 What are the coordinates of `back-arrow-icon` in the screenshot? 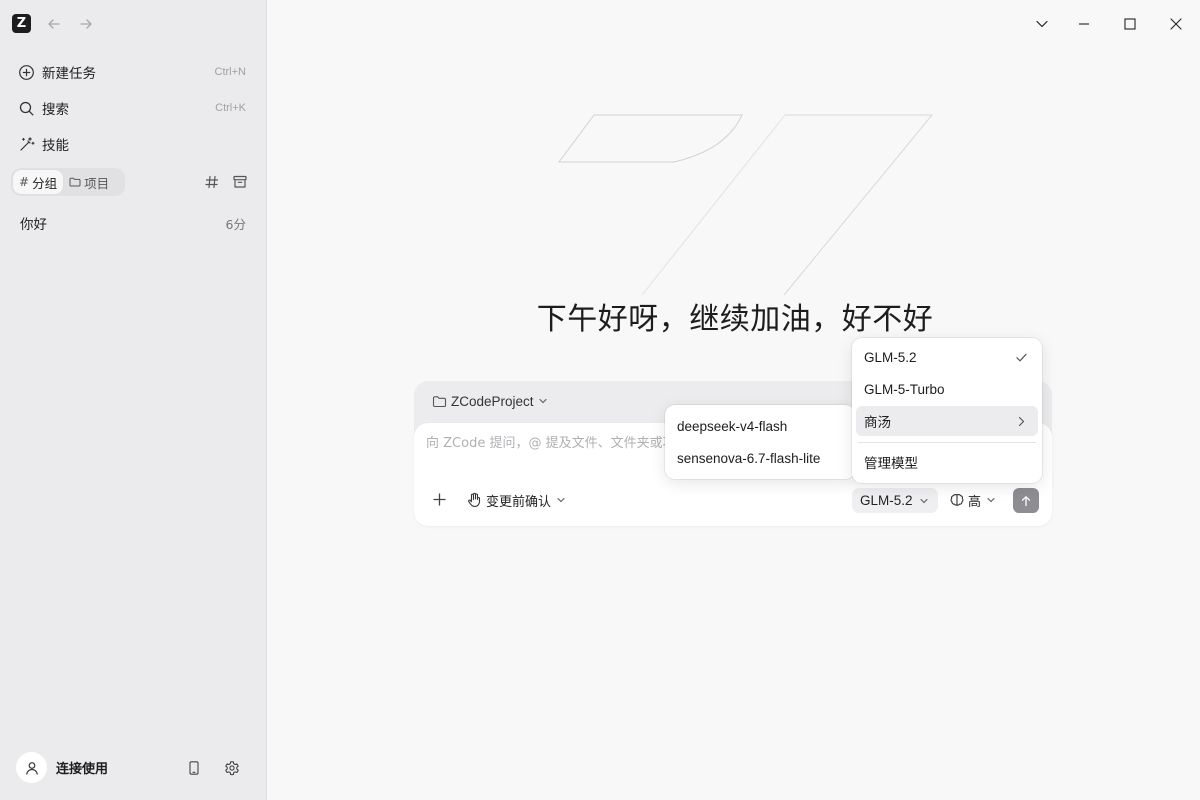 It's located at (54, 24).